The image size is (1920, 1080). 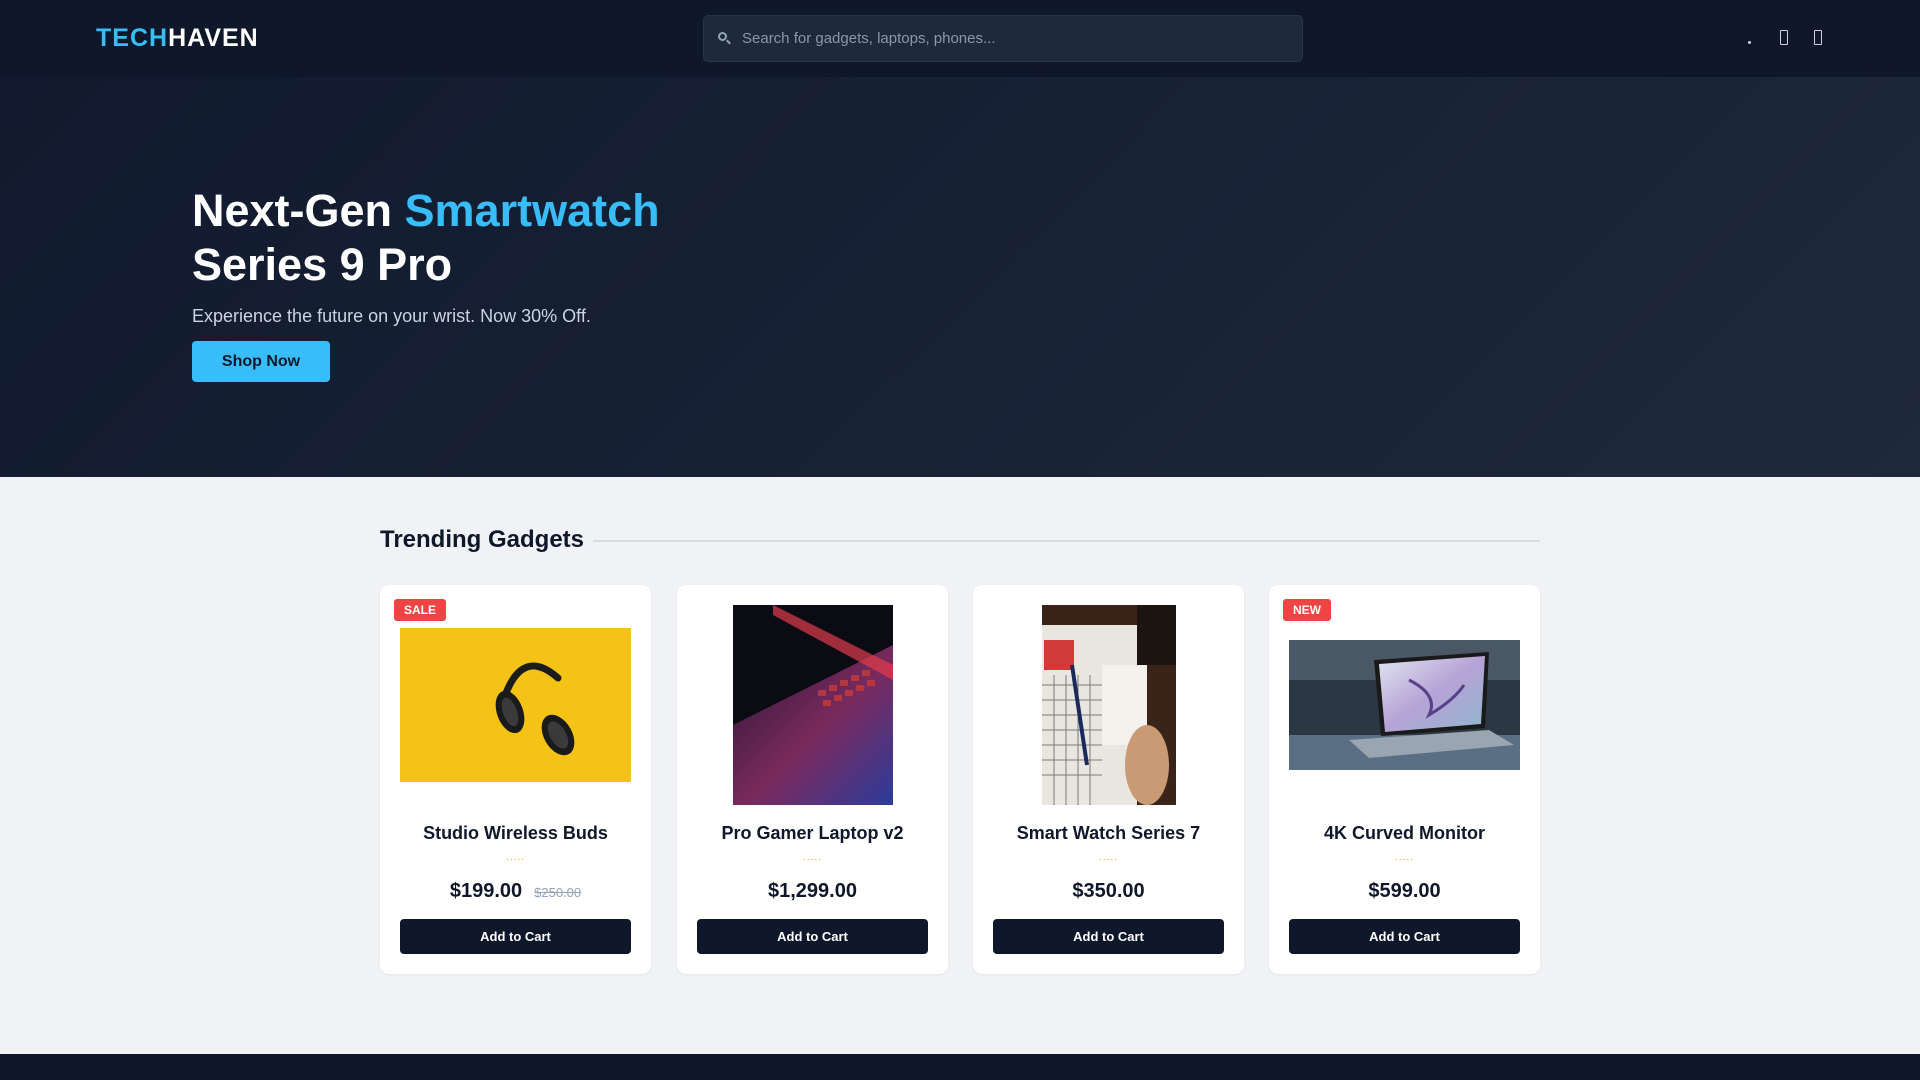 I want to click on logo-accent: TECH, so click(x=132, y=38).